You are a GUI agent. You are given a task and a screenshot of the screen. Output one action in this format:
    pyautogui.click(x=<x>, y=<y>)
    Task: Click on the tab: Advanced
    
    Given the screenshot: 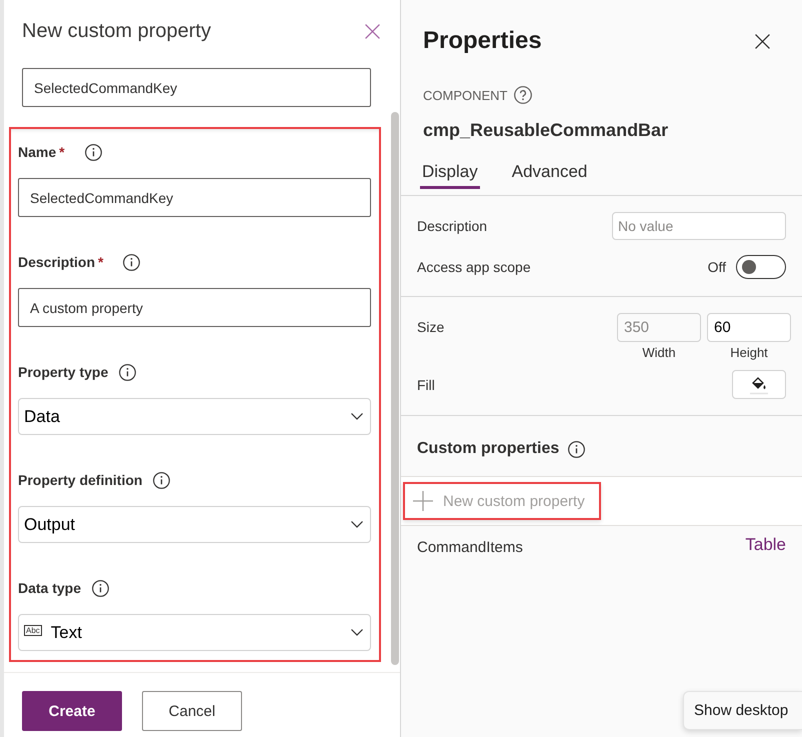 What is the action you would take?
    pyautogui.click(x=550, y=175)
    